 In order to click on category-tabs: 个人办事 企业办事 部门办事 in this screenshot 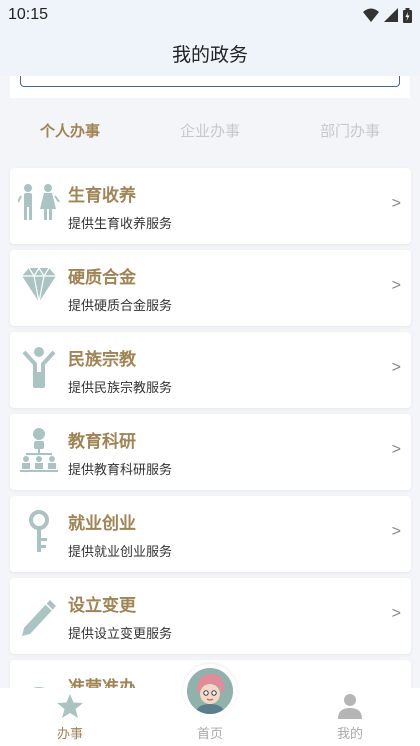, I will do `click(210, 131)`.